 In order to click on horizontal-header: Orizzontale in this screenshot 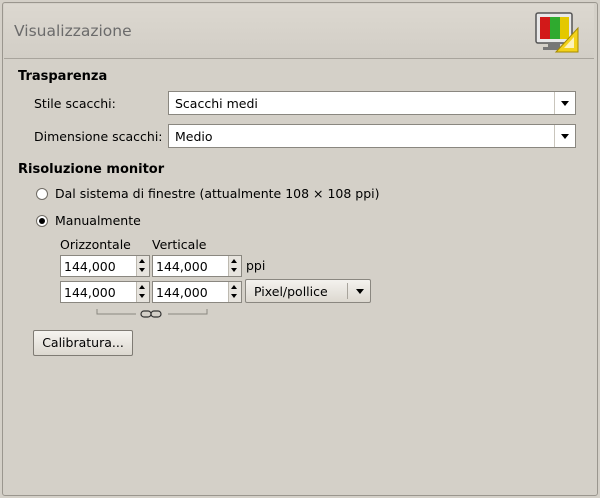, I will do `click(95, 244)`.